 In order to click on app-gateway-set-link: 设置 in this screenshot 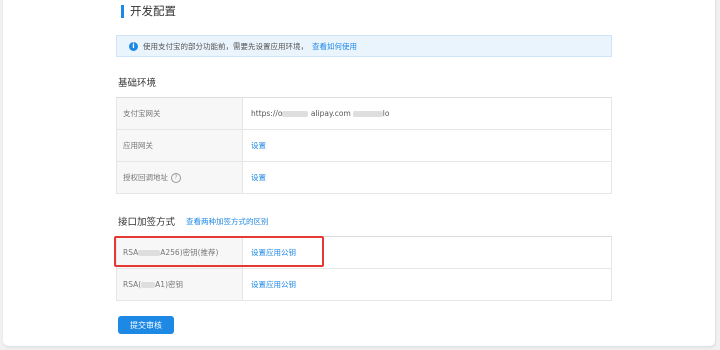, I will do `click(258, 145)`.